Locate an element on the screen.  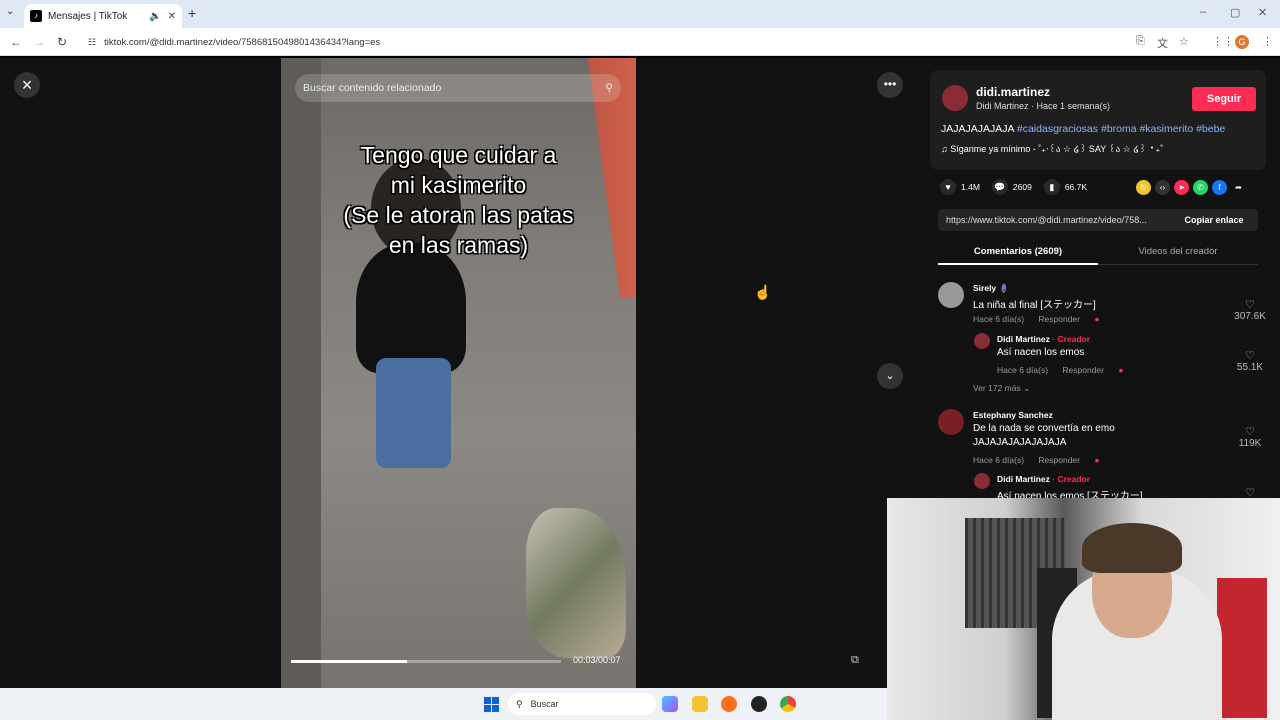
video-frame-child-body is located at coordinates (411, 308).